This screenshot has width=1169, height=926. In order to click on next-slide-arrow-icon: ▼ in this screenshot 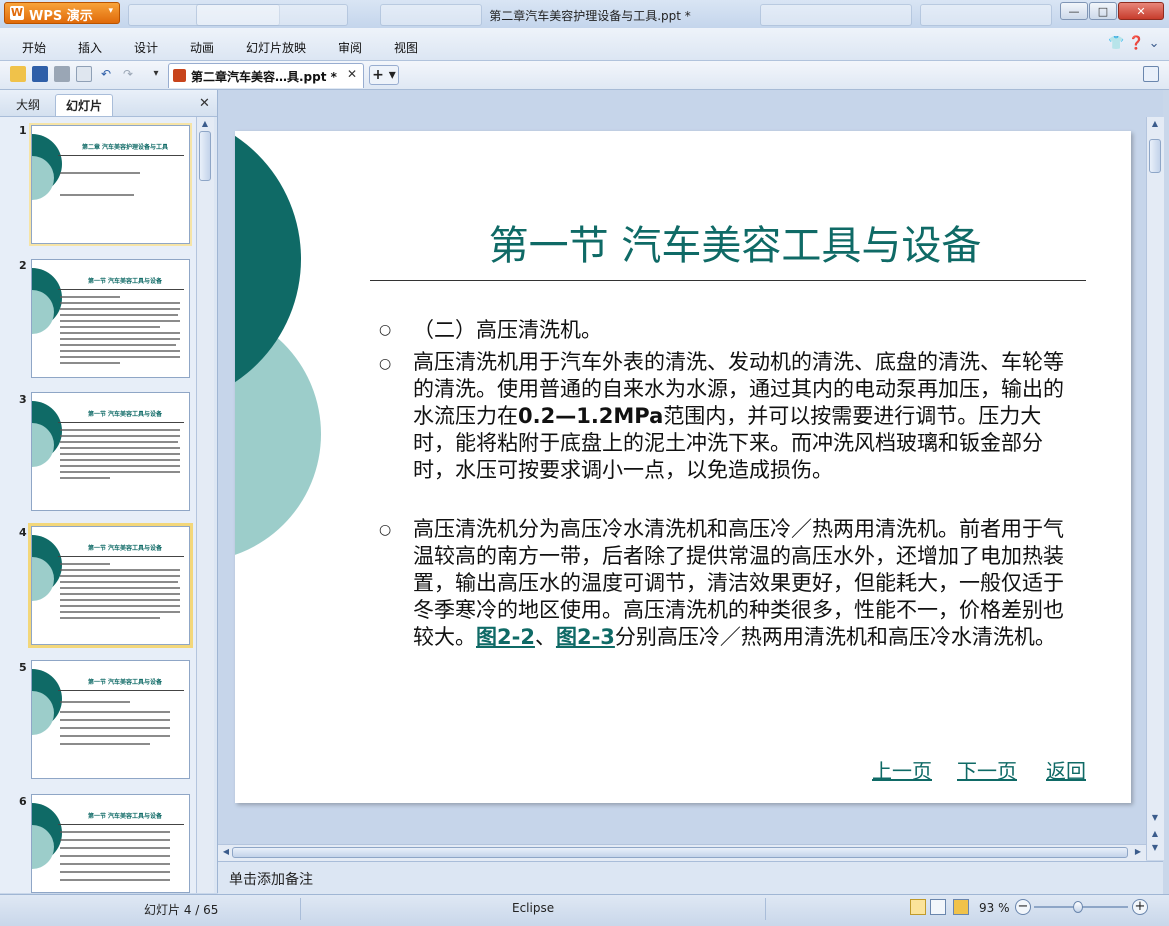, I will do `click(1155, 847)`.